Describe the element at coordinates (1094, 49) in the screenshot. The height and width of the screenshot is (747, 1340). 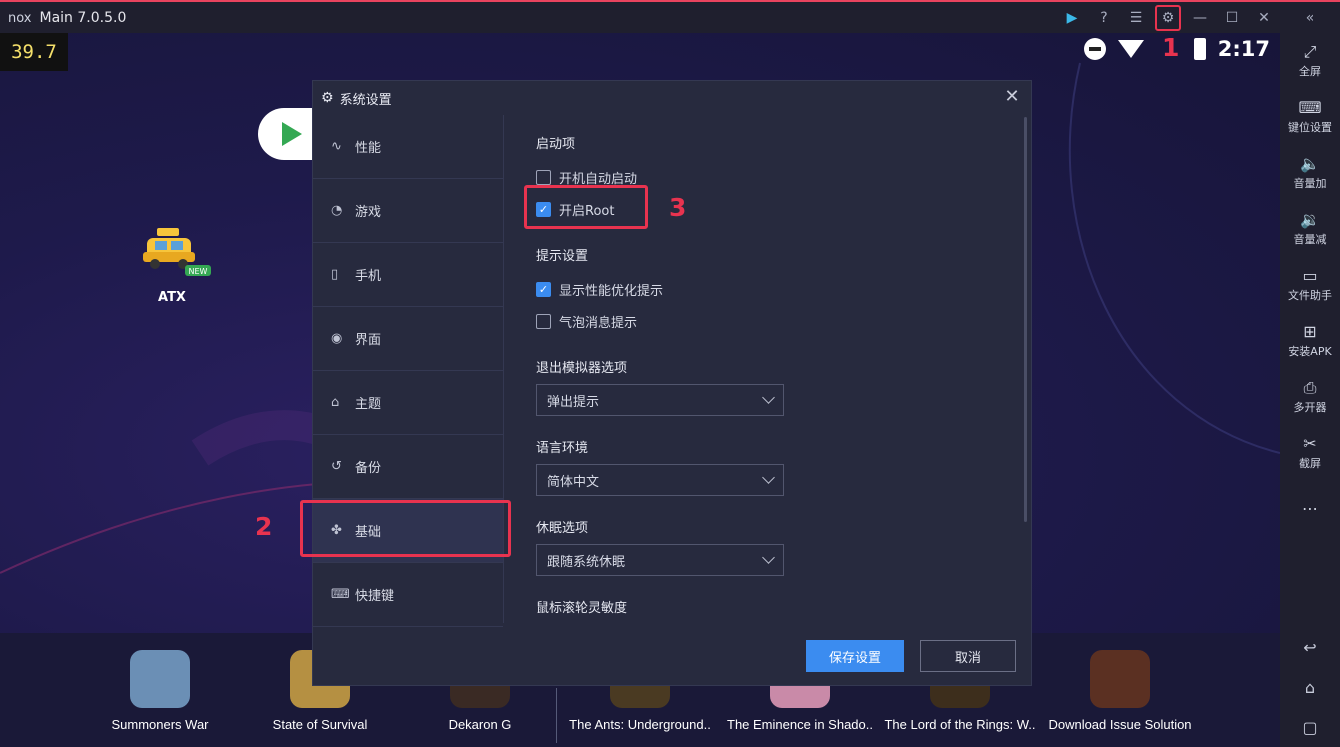
I see `do-not-disturb-icon` at that location.